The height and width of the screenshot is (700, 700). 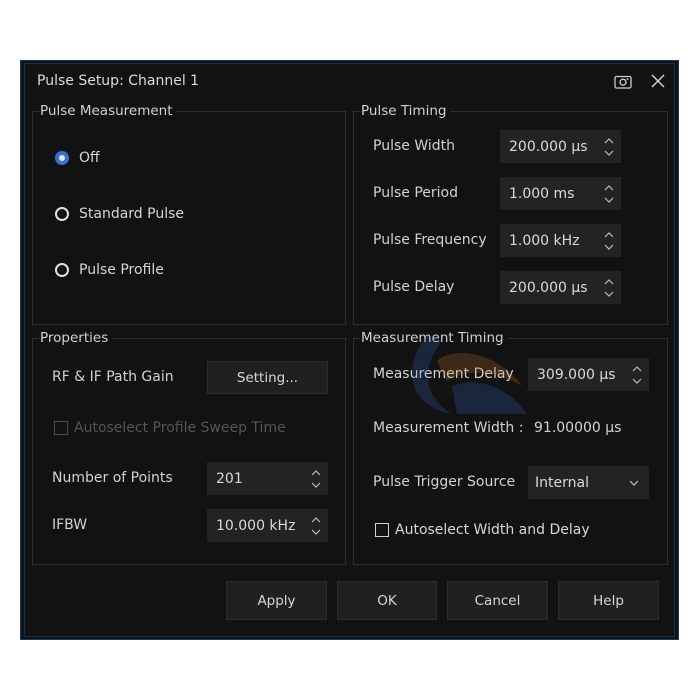 What do you see at coordinates (132, 214) in the screenshot?
I see `radio-standard-pulse-label: Standard Pulse` at bounding box center [132, 214].